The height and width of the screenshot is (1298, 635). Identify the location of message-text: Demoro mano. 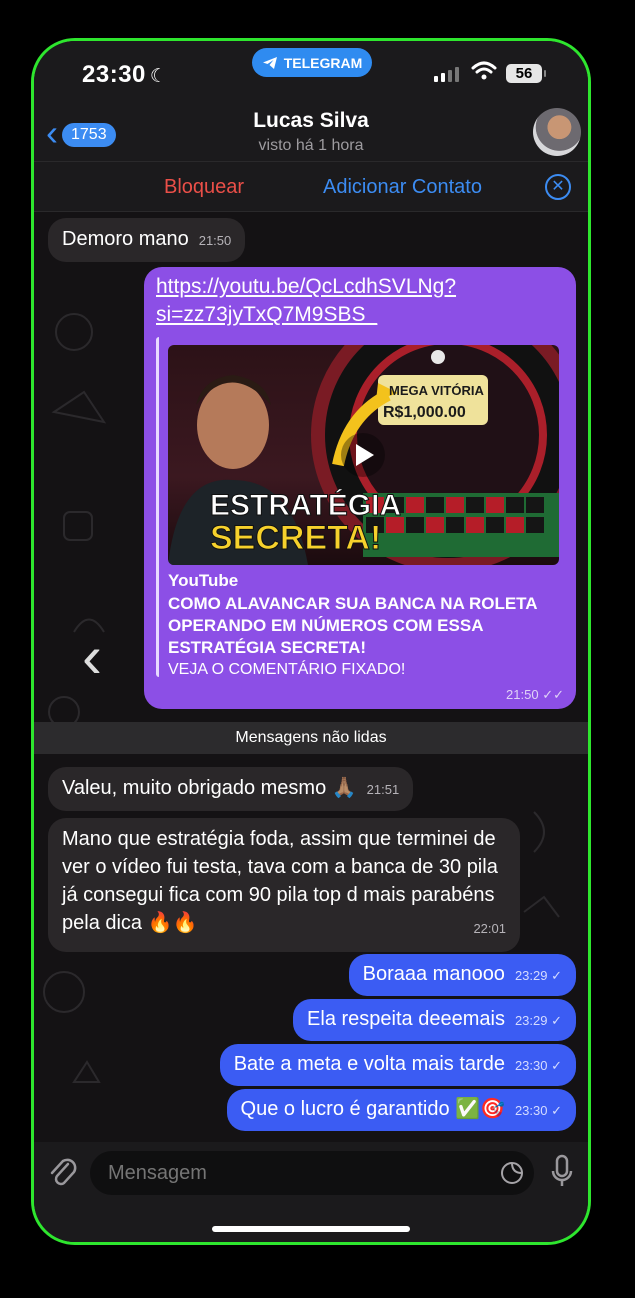
(125, 239).